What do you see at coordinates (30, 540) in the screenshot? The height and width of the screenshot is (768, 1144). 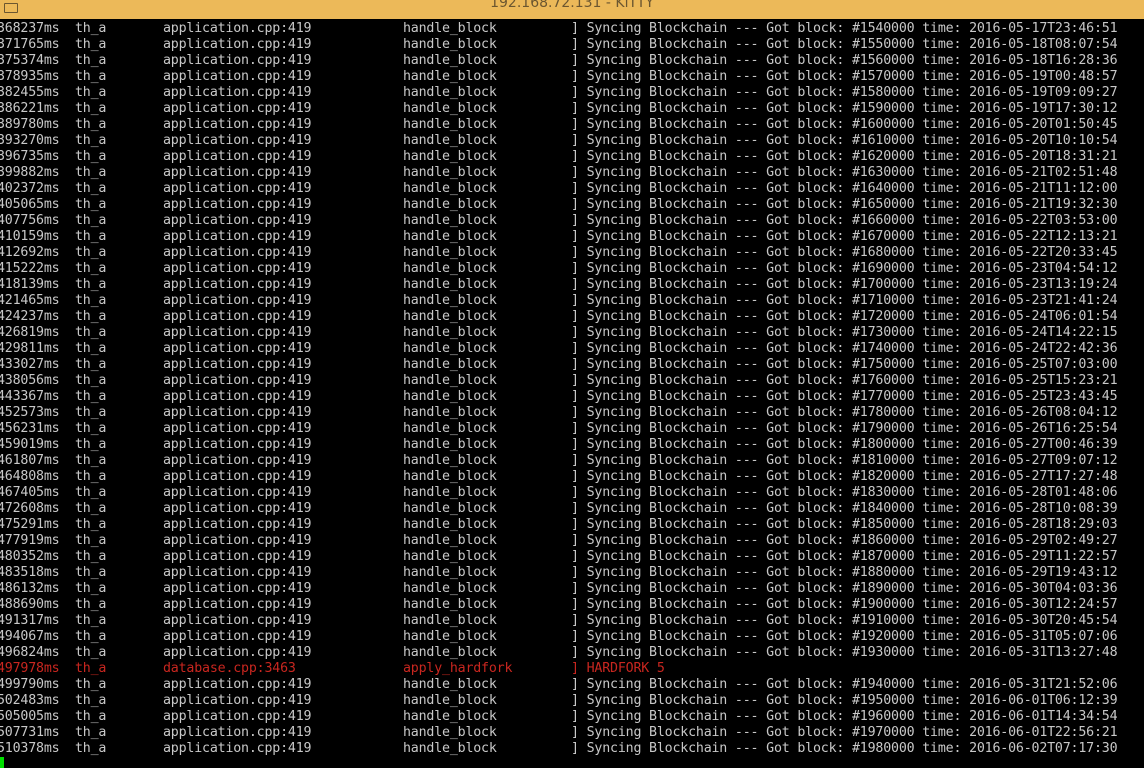 I see `log-timestamp: 477919ms` at bounding box center [30, 540].